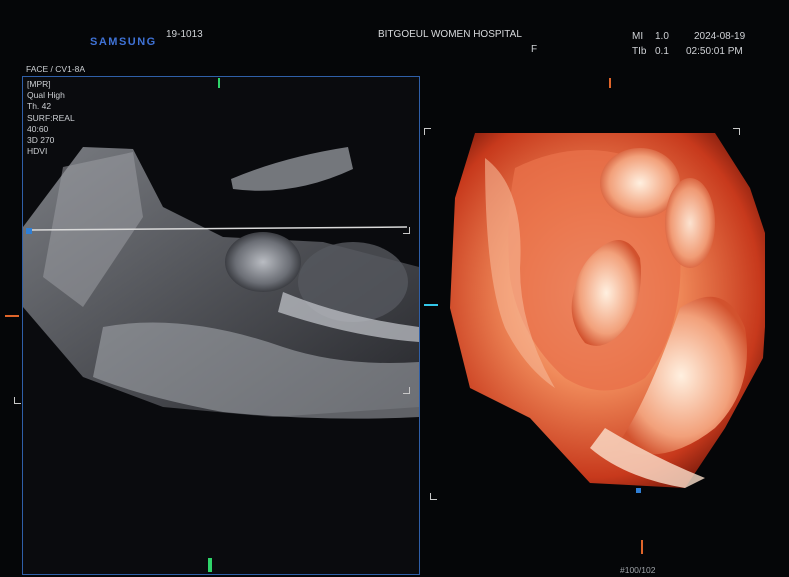 This screenshot has height=577, width=789. What do you see at coordinates (39, 84) in the screenshot?
I see `param-line: [MPR]` at bounding box center [39, 84].